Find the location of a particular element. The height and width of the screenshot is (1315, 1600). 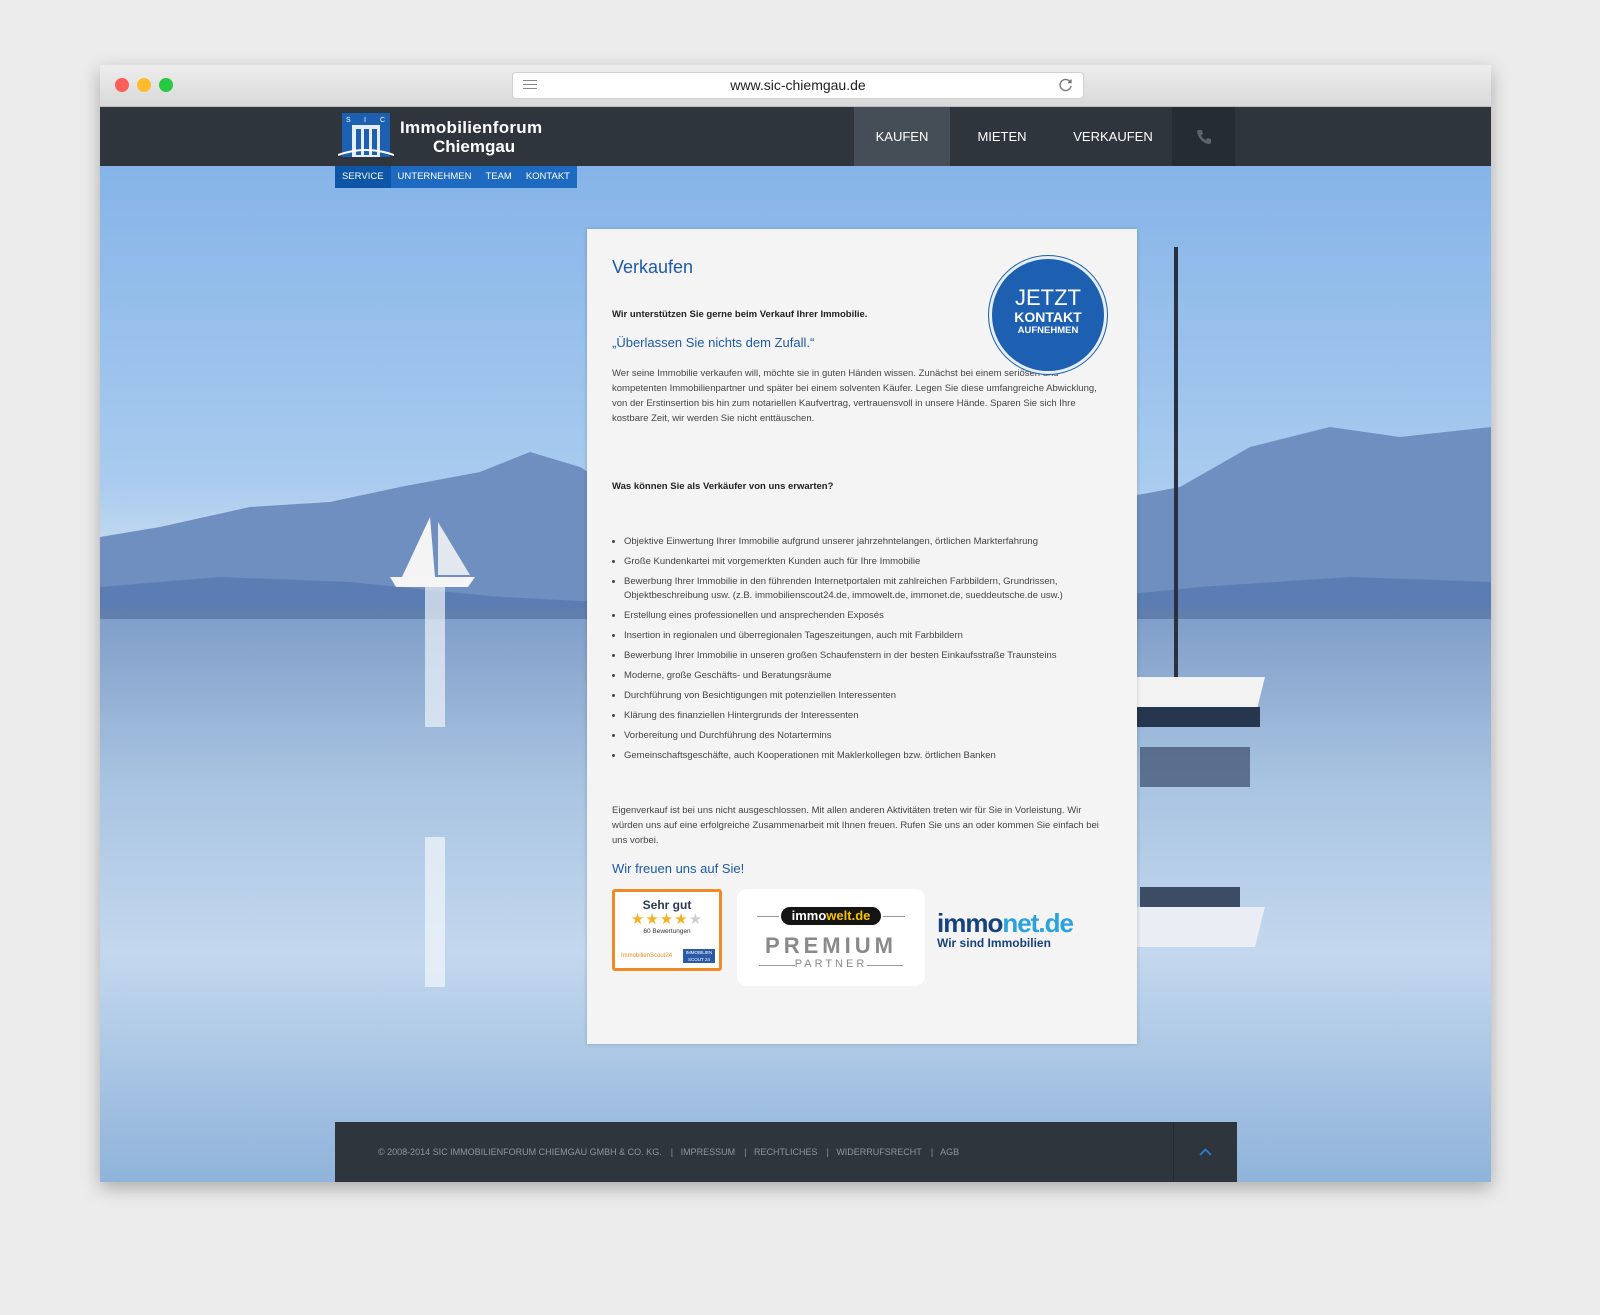

address-bar: www.sic-chiemgau.de is located at coordinates (798, 85).